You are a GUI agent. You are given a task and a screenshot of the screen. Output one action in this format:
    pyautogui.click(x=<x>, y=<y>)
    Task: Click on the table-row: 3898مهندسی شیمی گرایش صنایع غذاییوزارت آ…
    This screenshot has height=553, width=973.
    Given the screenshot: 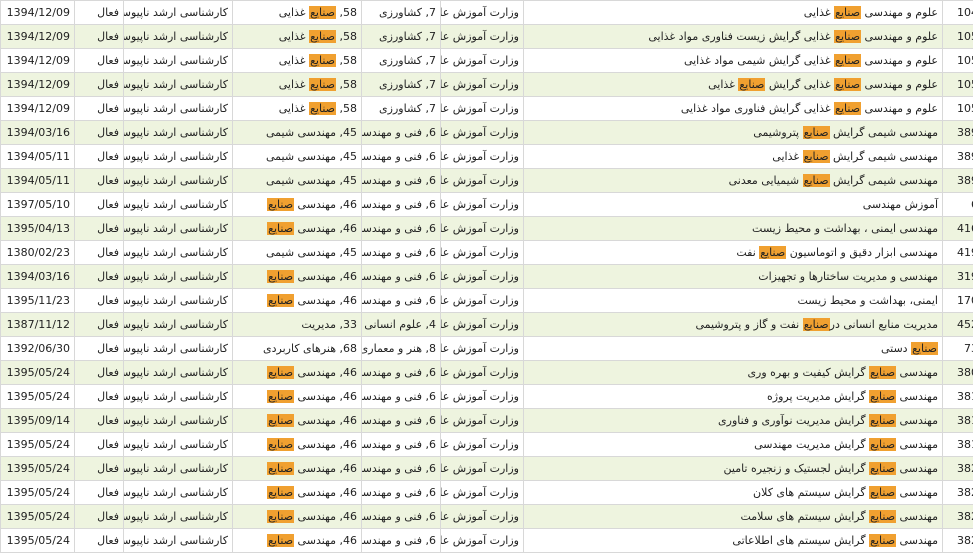 What is the action you would take?
    pyautogui.click(x=487, y=157)
    